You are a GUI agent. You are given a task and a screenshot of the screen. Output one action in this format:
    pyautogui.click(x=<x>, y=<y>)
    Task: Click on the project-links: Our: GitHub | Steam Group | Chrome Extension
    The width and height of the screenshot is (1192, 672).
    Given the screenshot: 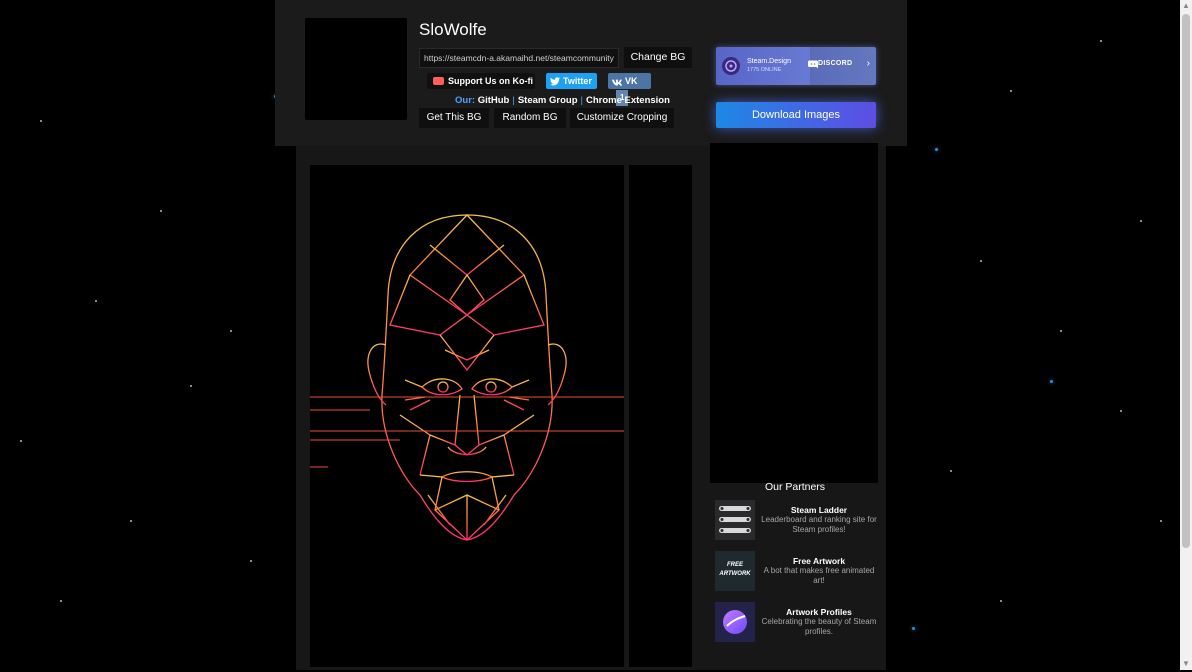 What is the action you would take?
    pyautogui.click(x=562, y=100)
    